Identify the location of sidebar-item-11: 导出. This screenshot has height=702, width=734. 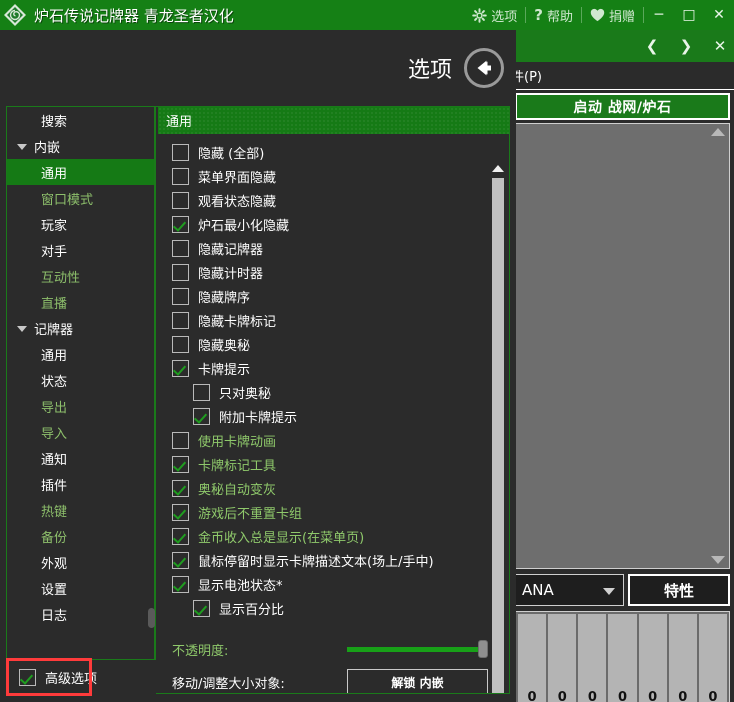
(80, 406).